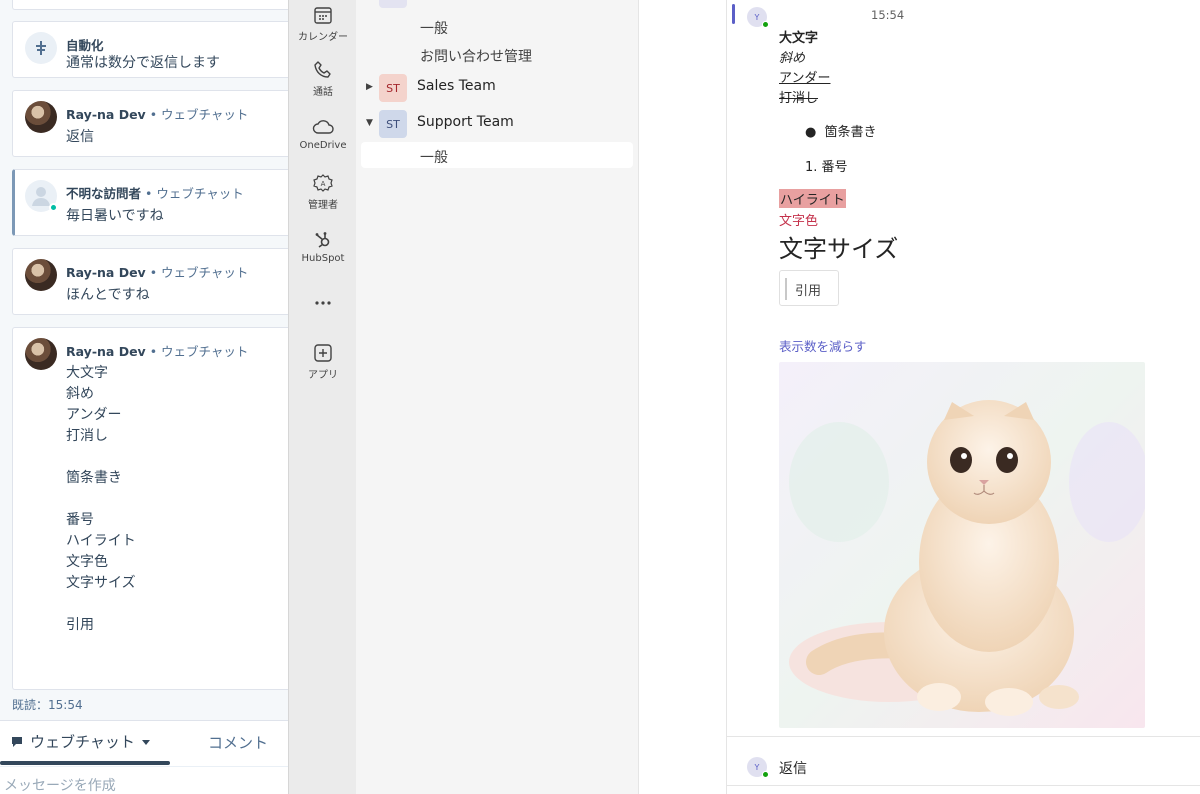 This screenshot has width=1200, height=794. What do you see at coordinates (238, 742) in the screenshot?
I see `tab-comment: コメント` at bounding box center [238, 742].